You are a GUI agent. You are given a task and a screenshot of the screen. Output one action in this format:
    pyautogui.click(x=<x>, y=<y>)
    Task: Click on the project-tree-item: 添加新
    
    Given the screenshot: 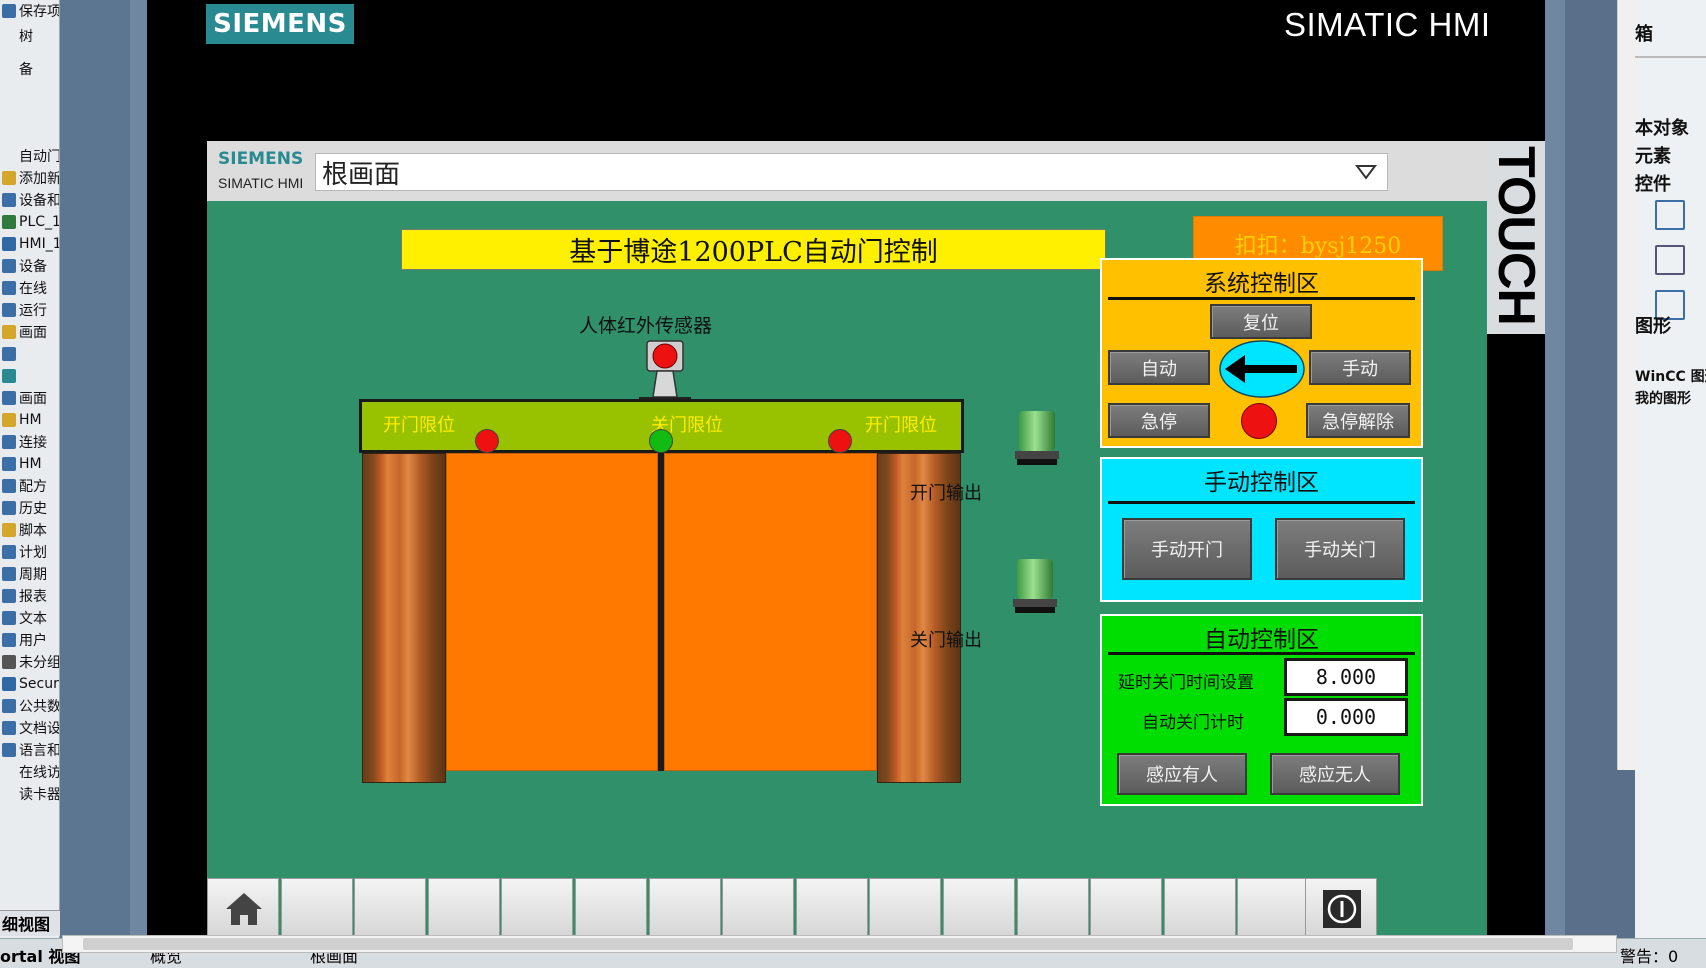 What is the action you would take?
    pyautogui.click(x=29, y=178)
    